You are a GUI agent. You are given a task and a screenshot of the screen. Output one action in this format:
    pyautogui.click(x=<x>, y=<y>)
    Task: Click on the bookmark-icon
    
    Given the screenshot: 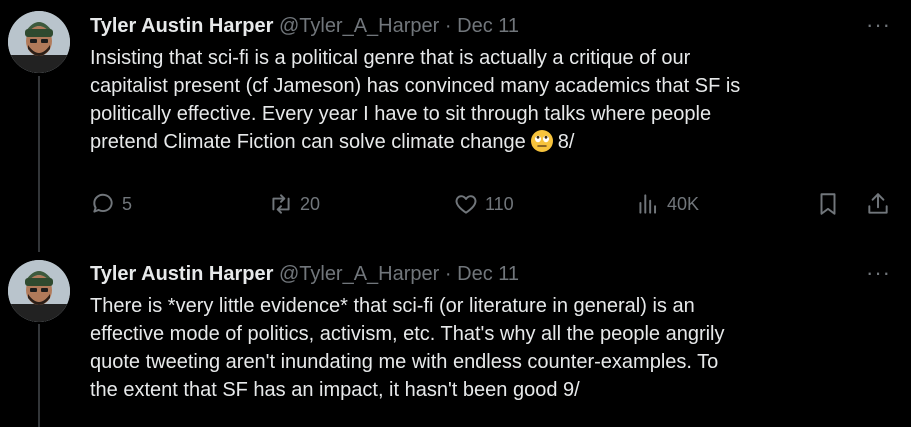 What is the action you would take?
    pyautogui.click(x=828, y=204)
    